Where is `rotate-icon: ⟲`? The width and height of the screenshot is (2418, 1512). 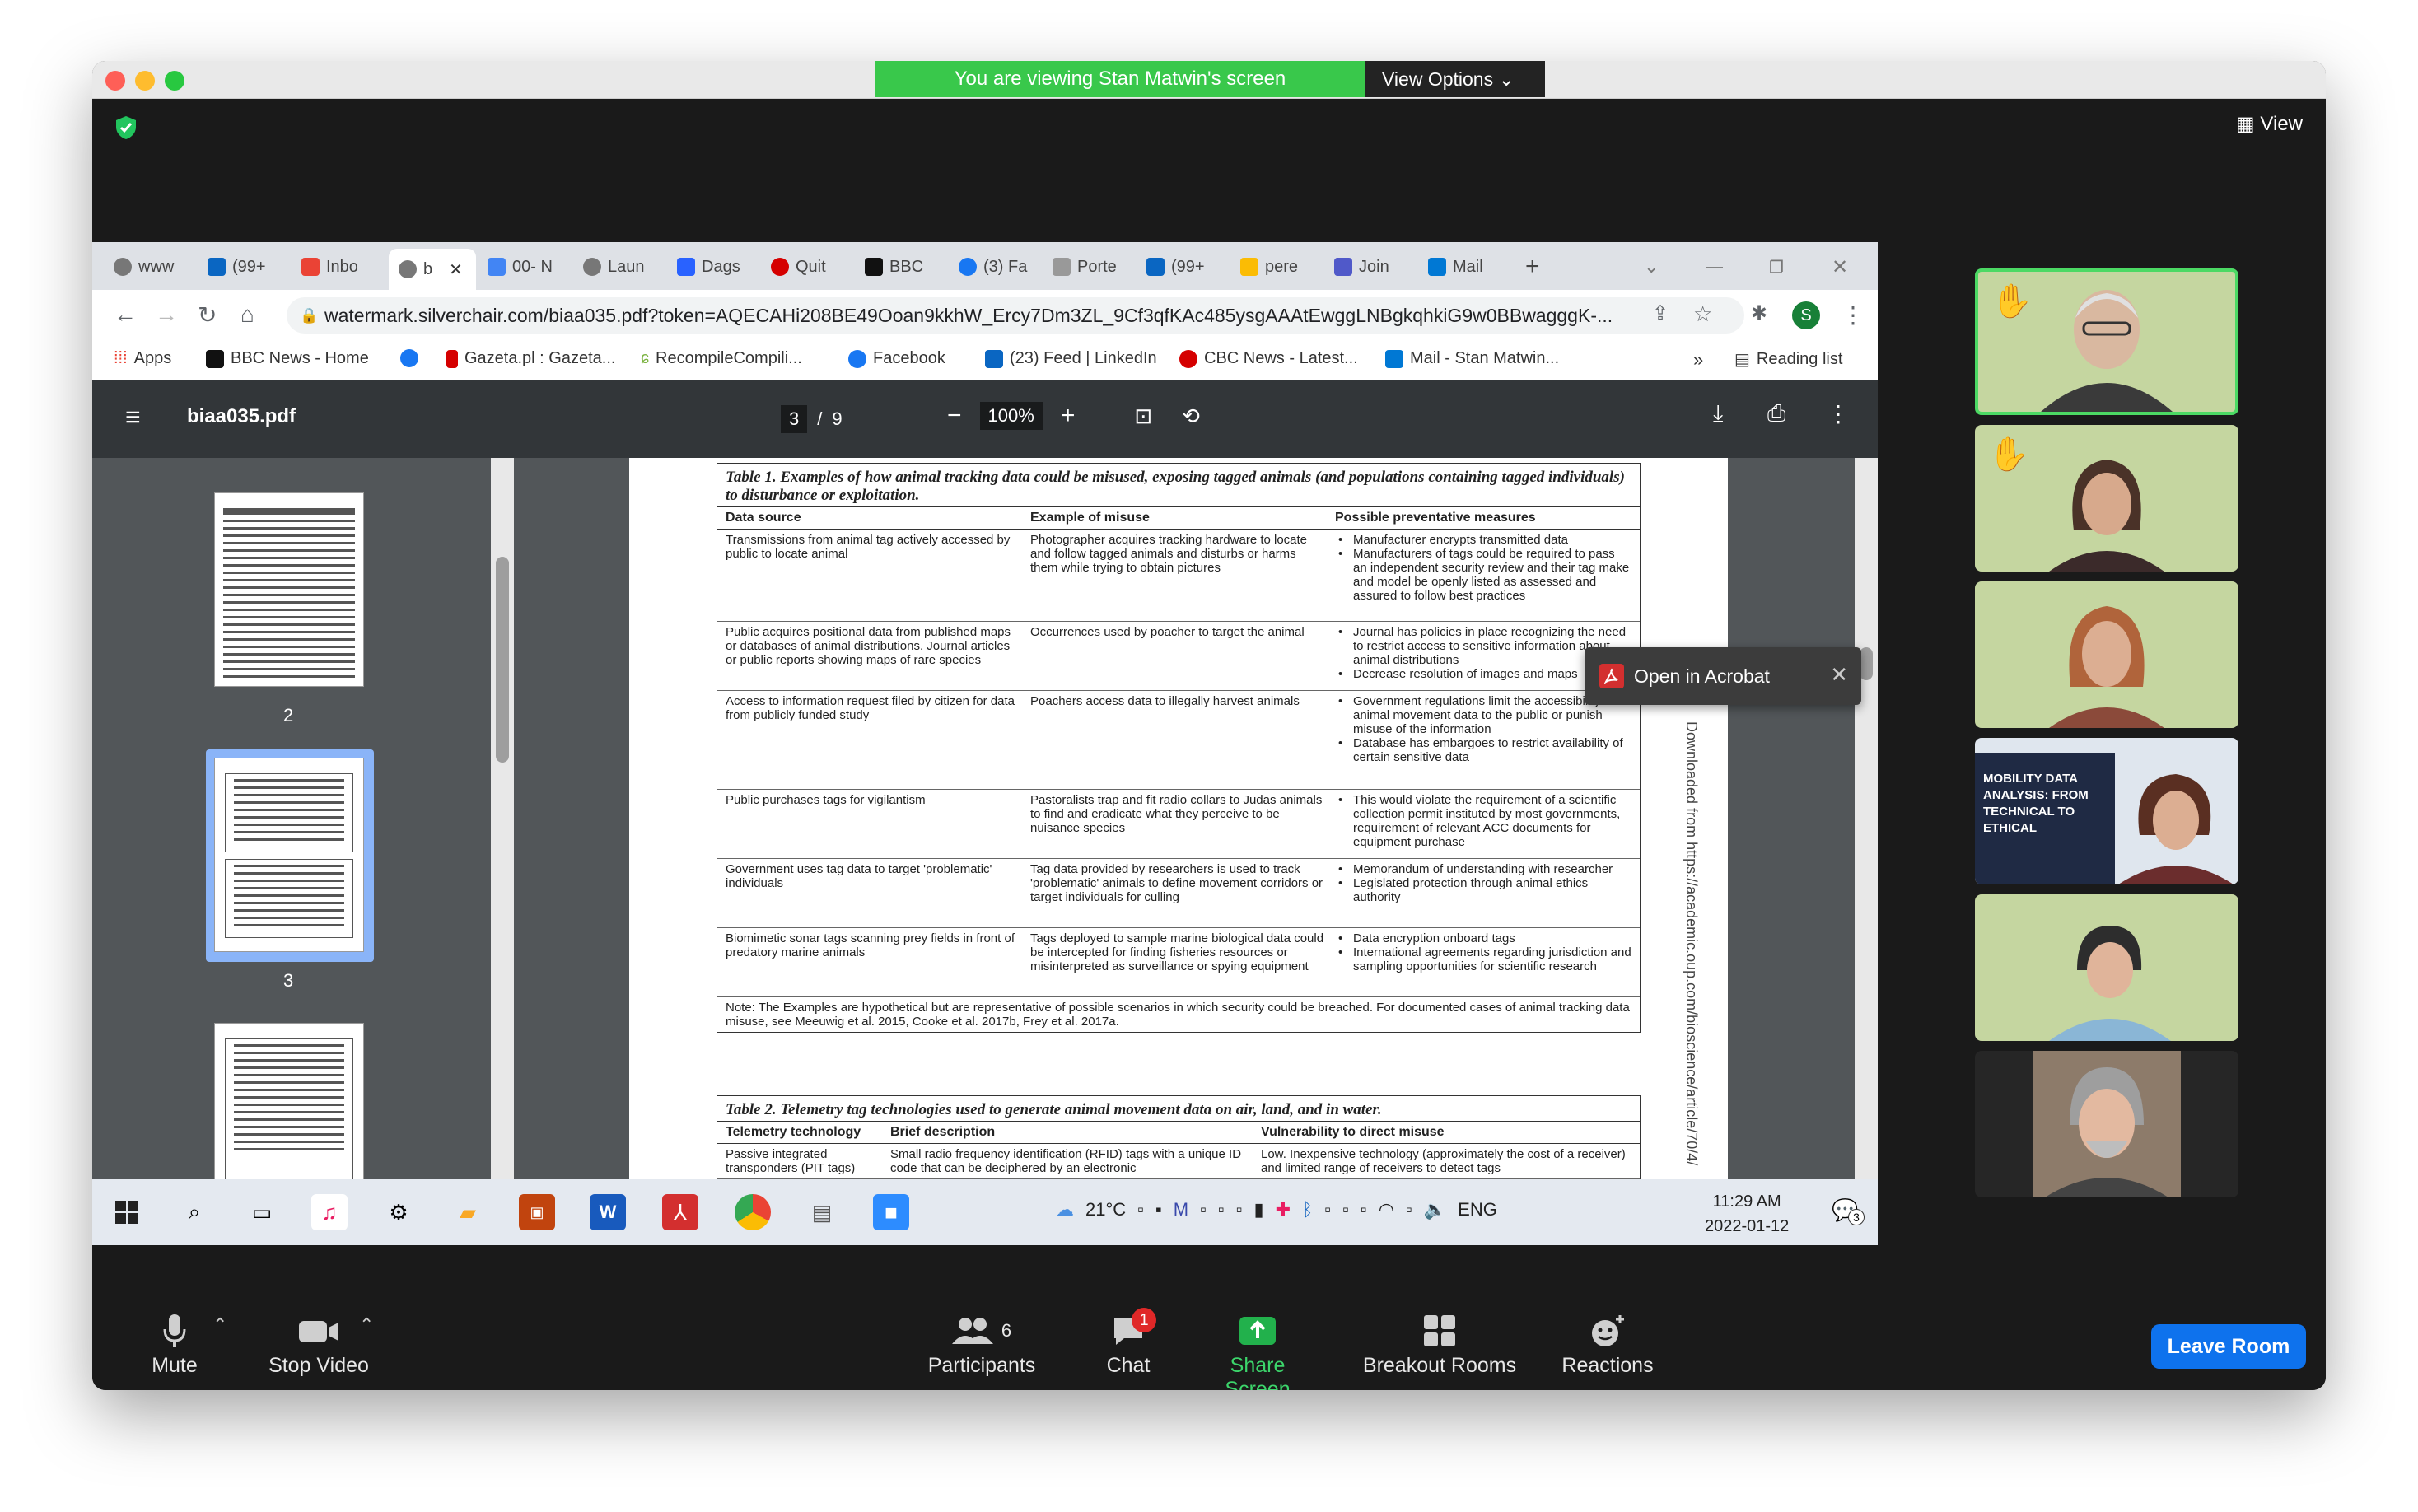 rotate-icon: ⟲ is located at coordinates (1191, 416).